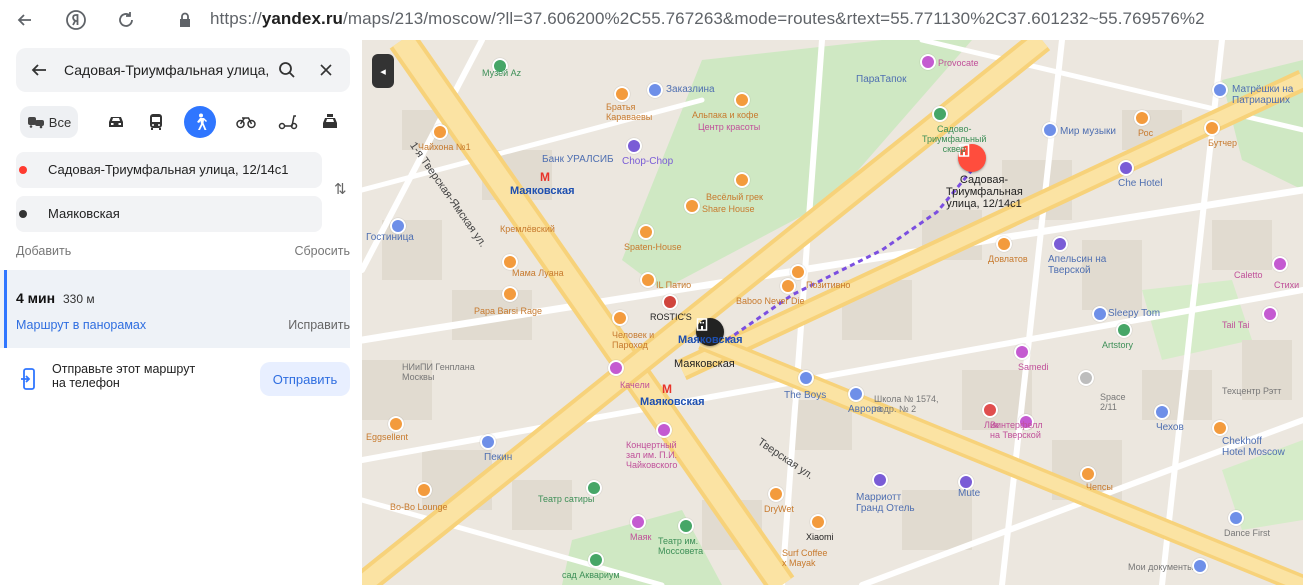 The image size is (1303, 585). Describe the element at coordinates (55, 298) in the screenshot. I see `route-summary: 4 мин 330 м` at that location.